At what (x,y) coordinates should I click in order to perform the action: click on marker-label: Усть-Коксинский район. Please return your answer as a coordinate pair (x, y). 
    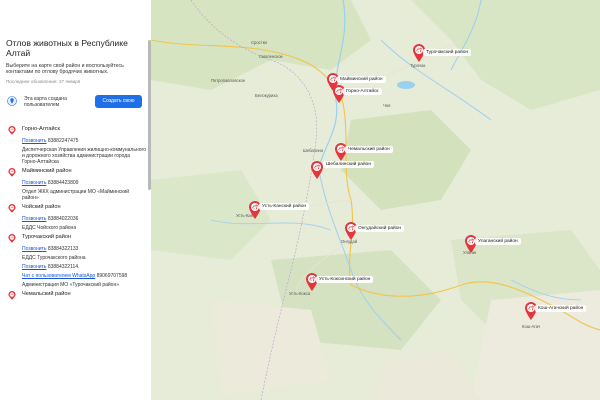
    Looking at the image, I should click on (345, 279).